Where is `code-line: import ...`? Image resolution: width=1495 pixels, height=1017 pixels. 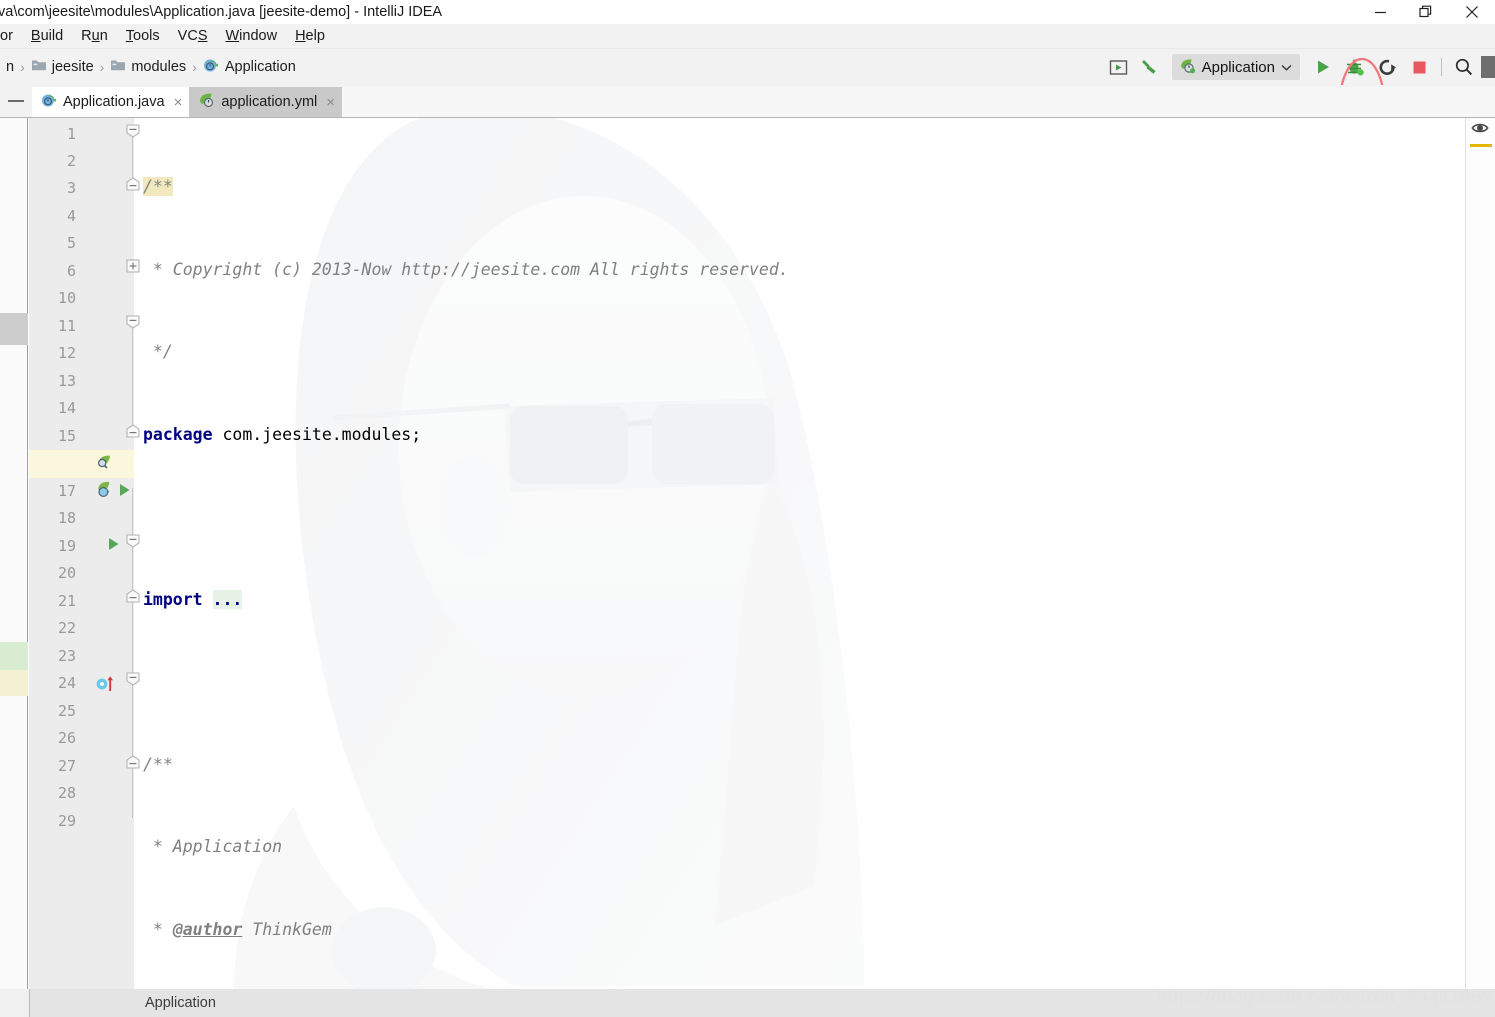
code-line: import ... is located at coordinates (799, 600).